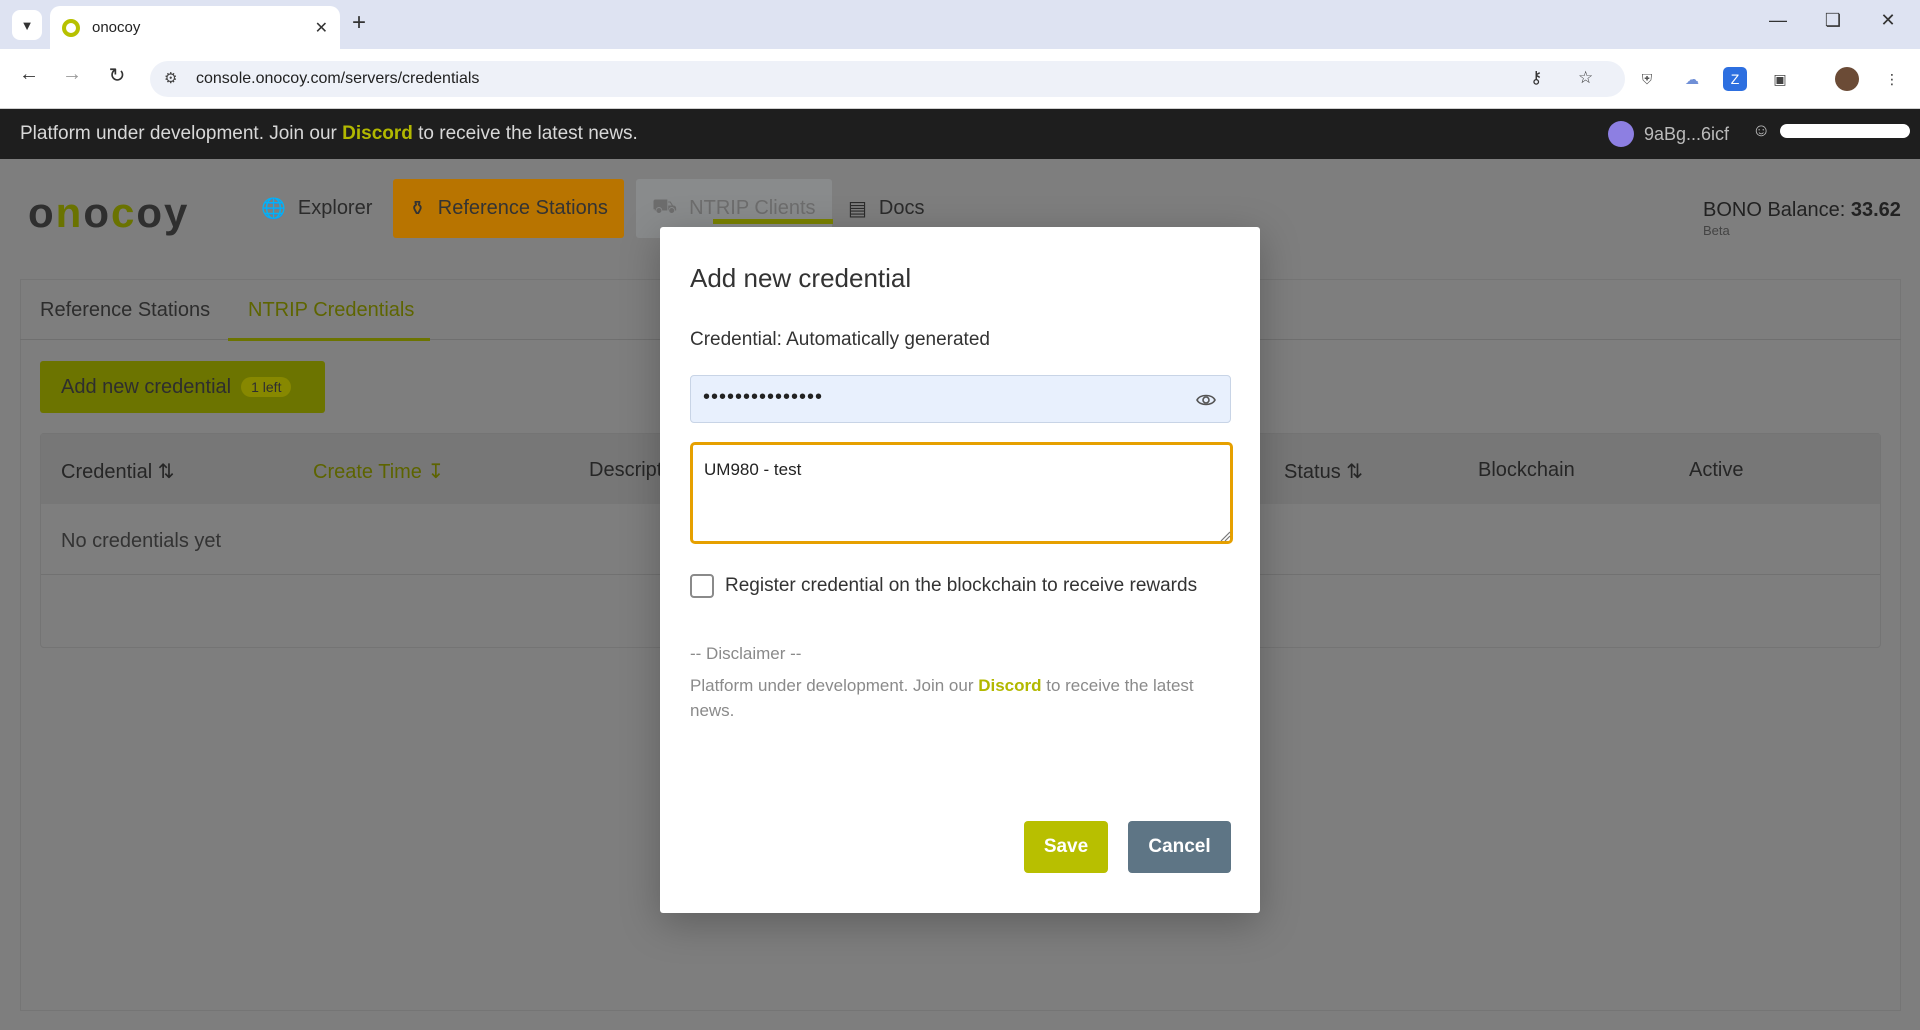 Image resolution: width=1920 pixels, height=1030 pixels. Describe the element at coordinates (1585, 78) in the screenshot. I see `bookmark-star-icon: ☆` at that location.